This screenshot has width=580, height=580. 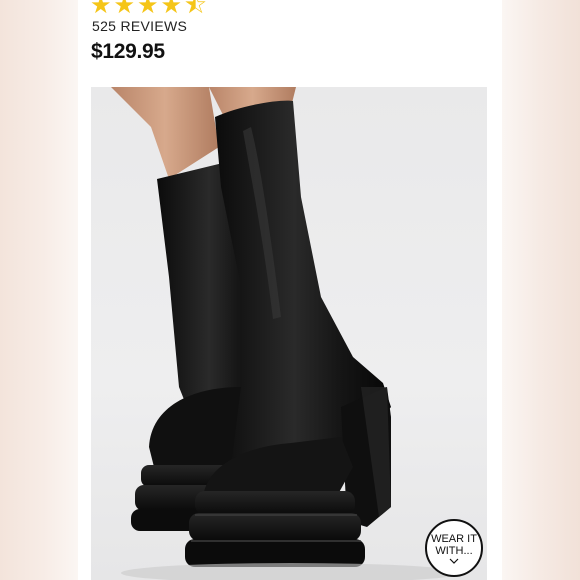 What do you see at coordinates (454, 538) in the screenshot?
I see `wear-it-with-line1: WEAR IT` at bounding box center [454, 538].